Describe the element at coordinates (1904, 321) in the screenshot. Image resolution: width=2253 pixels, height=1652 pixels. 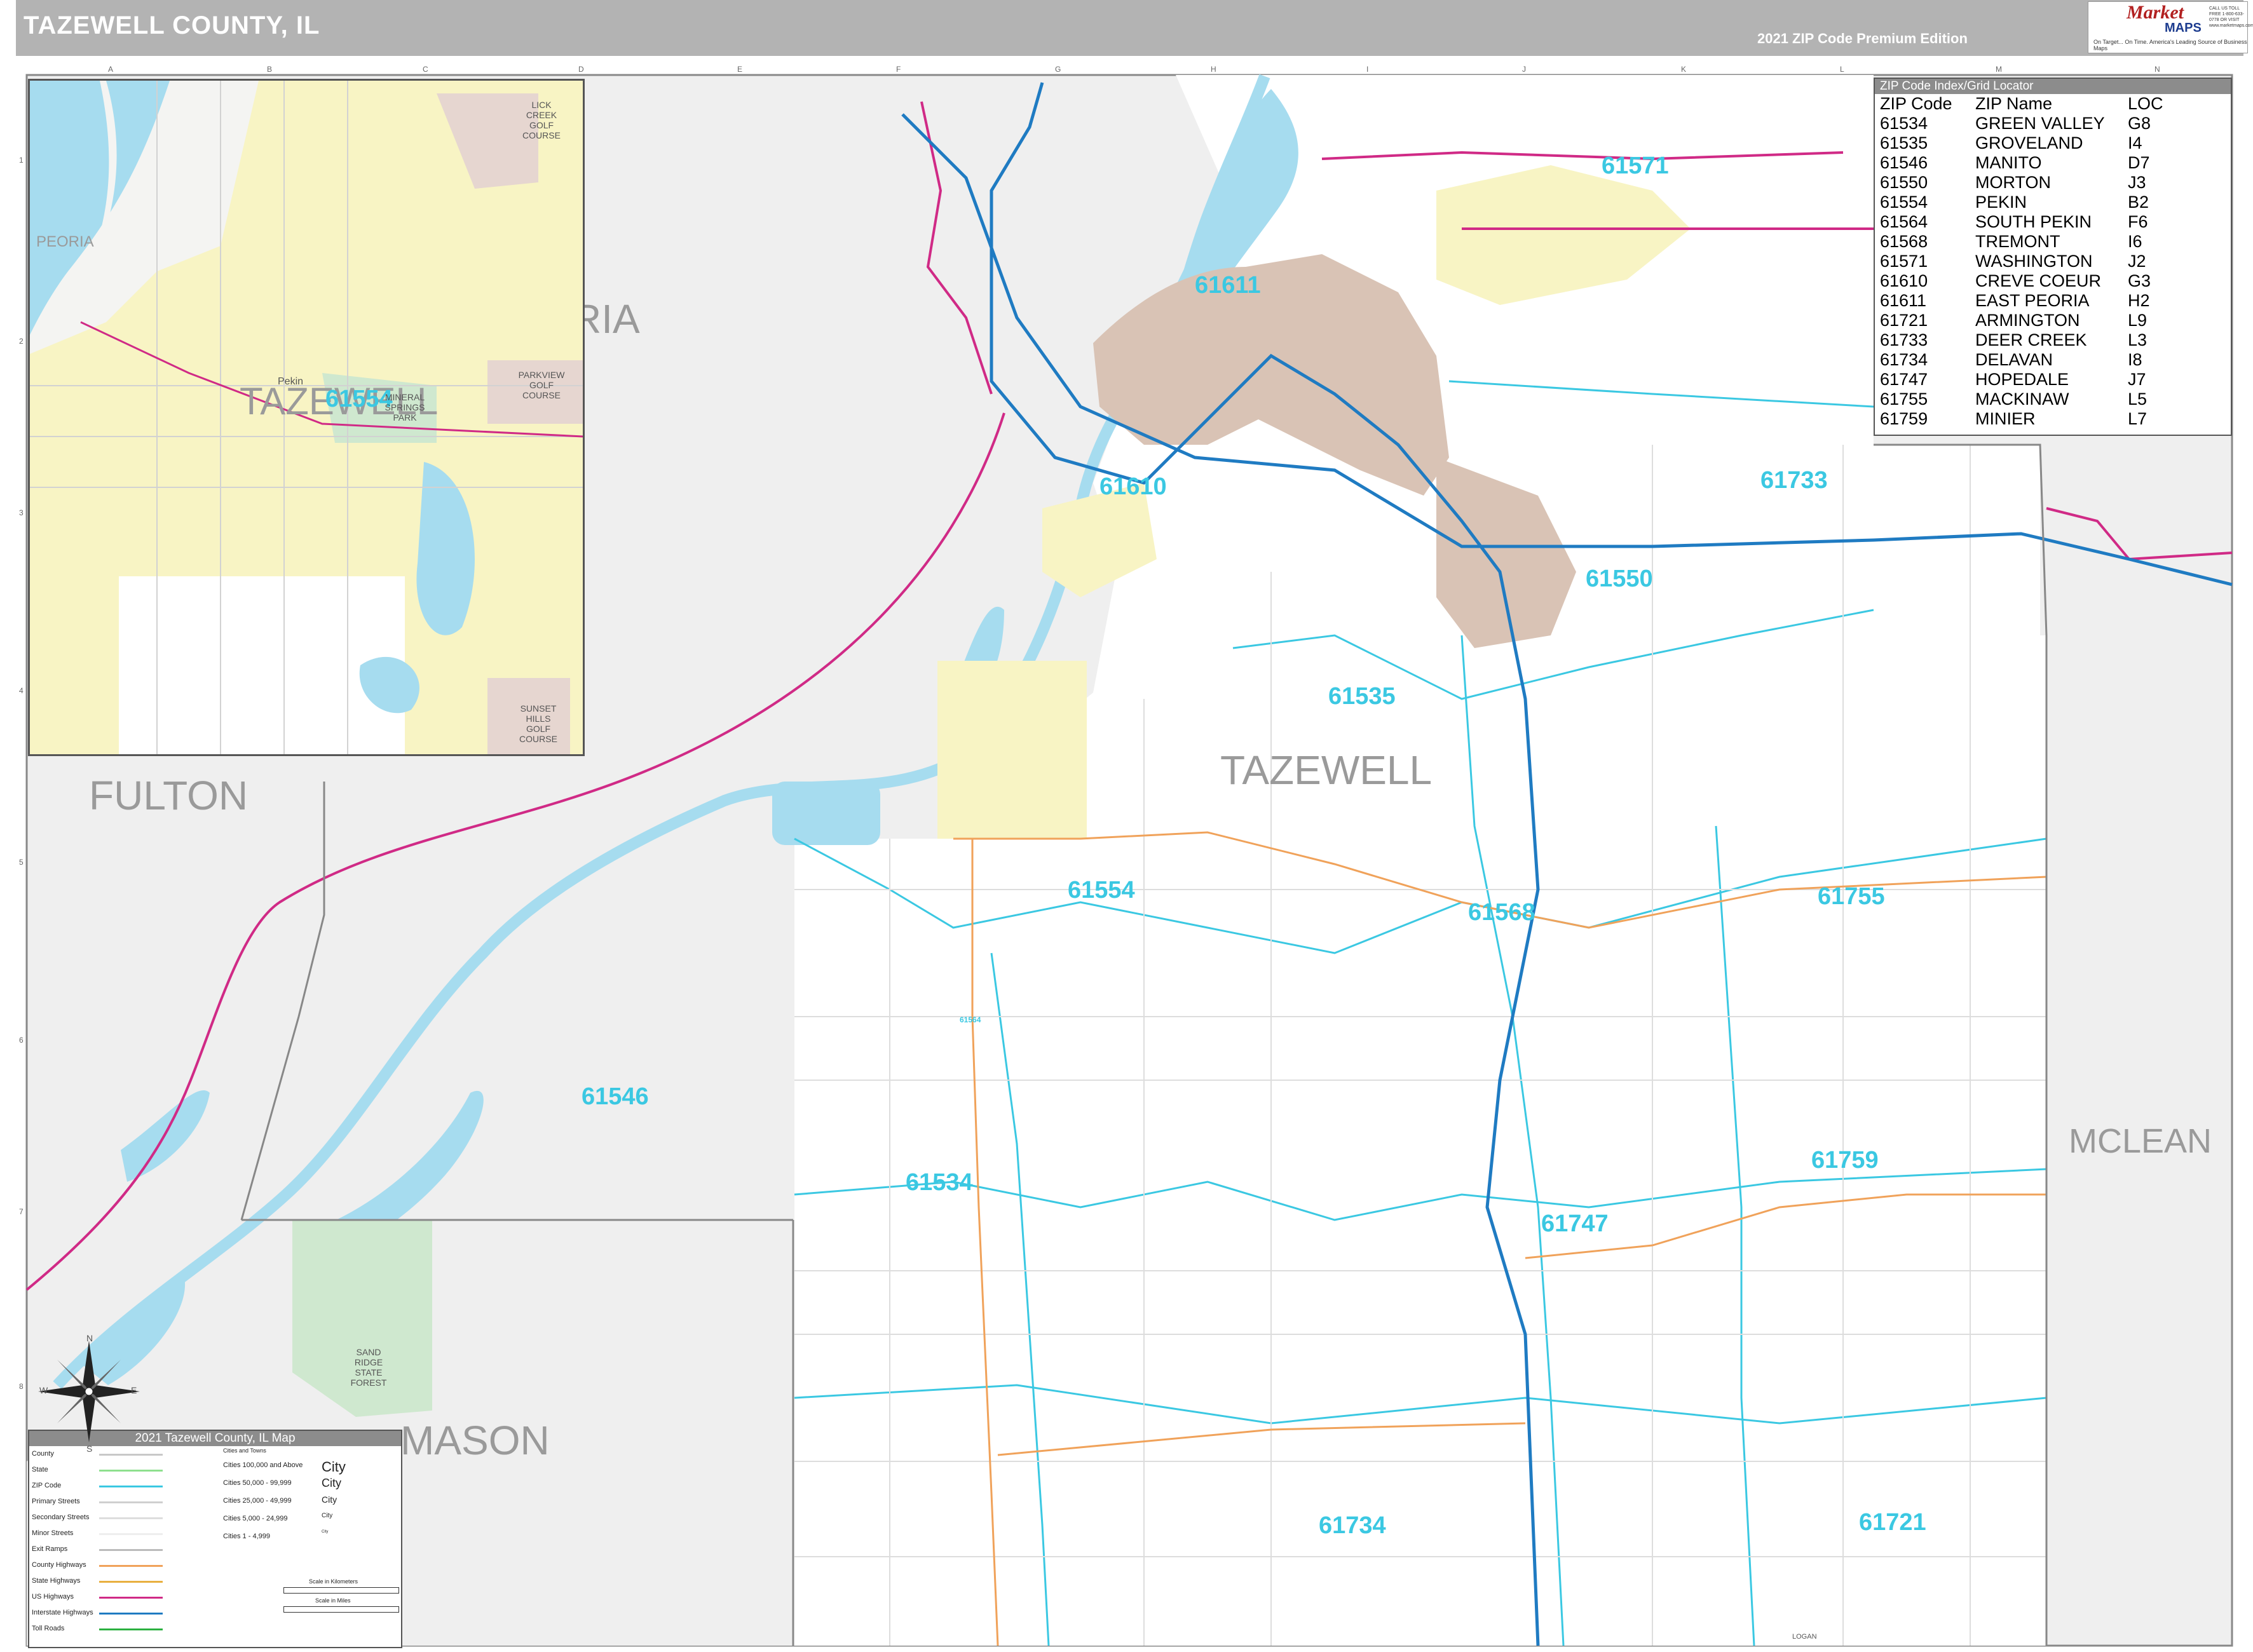
I see `zip-index-code: 61721` at that location.